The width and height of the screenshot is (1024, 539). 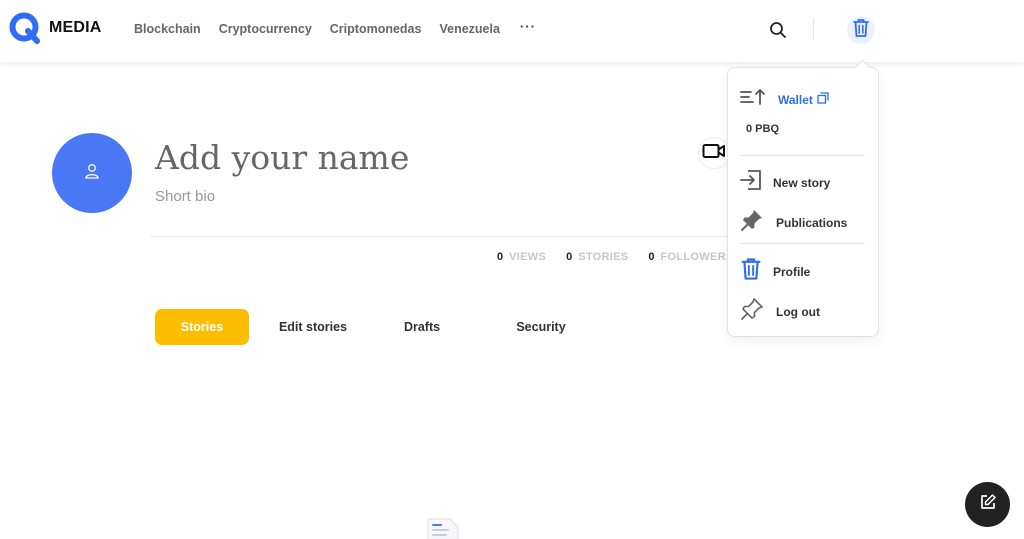 I want to click on video-button, so click(x=714, y=153).